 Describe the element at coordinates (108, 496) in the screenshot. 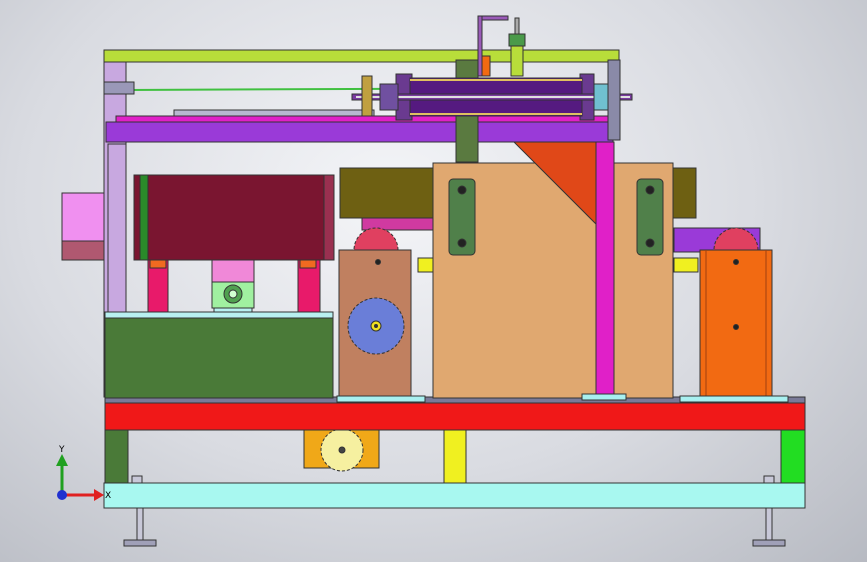

I see `axis-x-label: X` at that location.